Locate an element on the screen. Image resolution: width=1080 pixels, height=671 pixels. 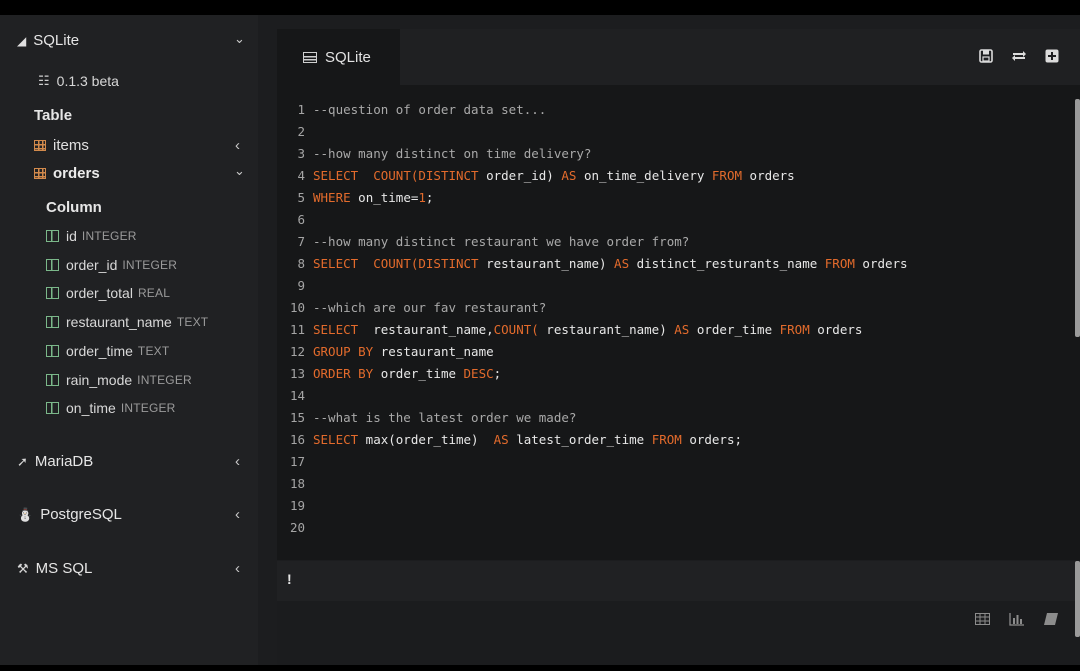
sidebar-db-mssql: ⚒ MS SQL is located at coordinates (54, 568).